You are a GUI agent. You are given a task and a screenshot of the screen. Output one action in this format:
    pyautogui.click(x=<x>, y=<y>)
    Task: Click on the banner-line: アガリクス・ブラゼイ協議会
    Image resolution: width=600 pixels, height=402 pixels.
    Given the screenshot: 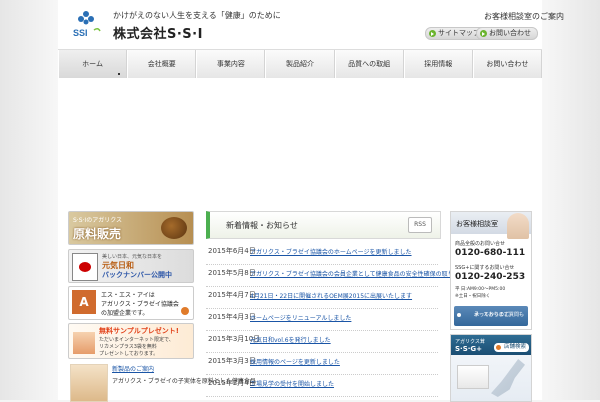 What is the action you would take?
    pyautogui.click(x=140, y=304)
    